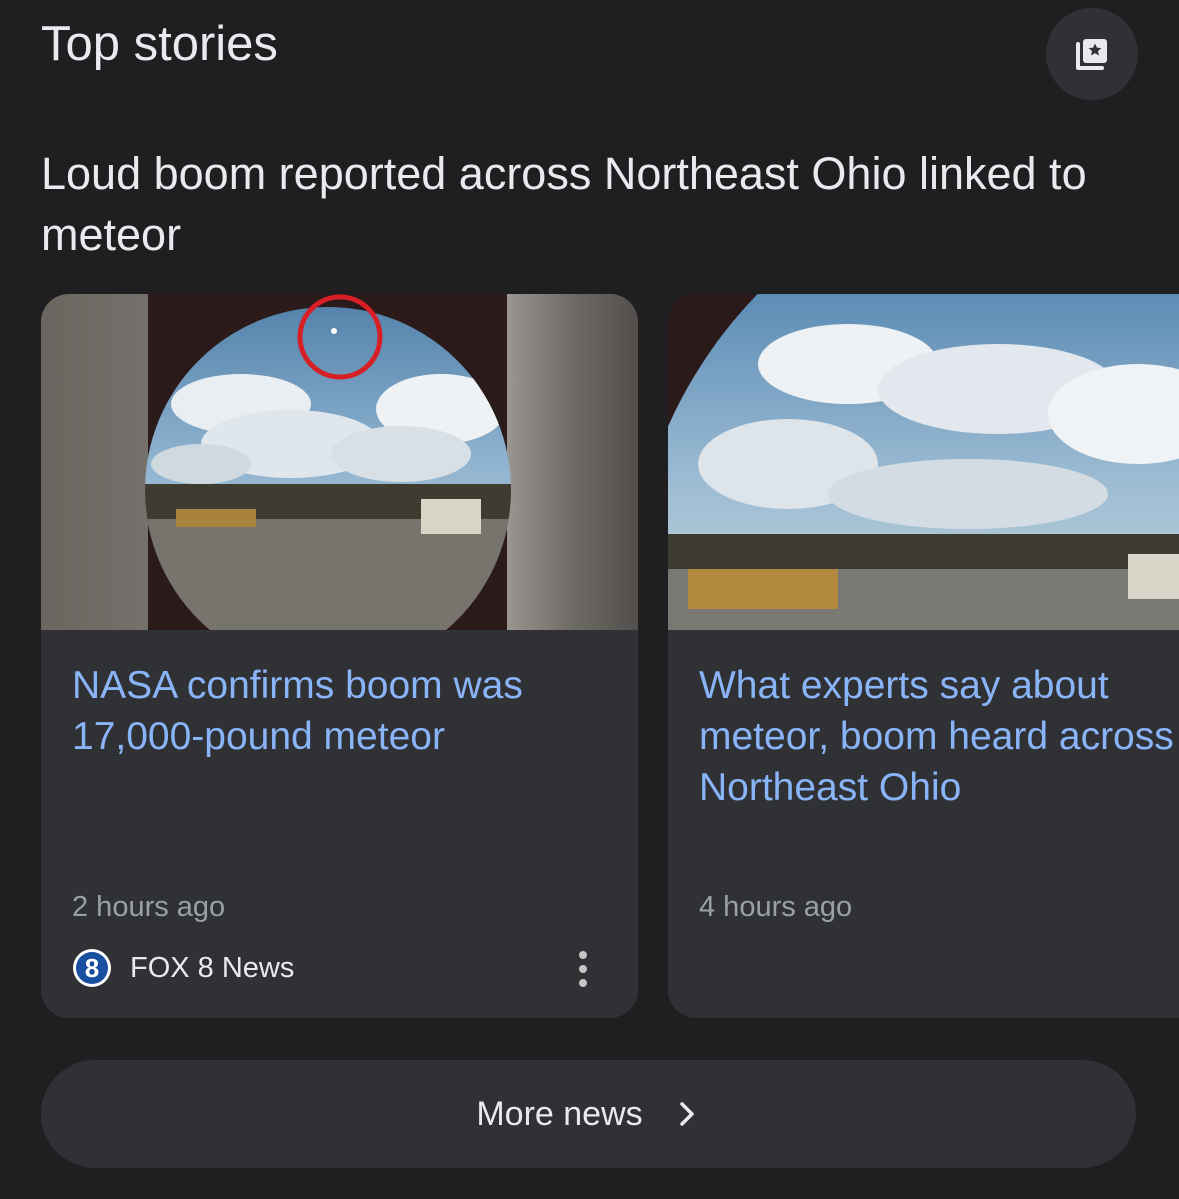 The image size is (1179, 1199). Describe the element at coordinates (149, 907) in the screenshot. I see `news-card-timestamp: 2 hours ago` at that location.